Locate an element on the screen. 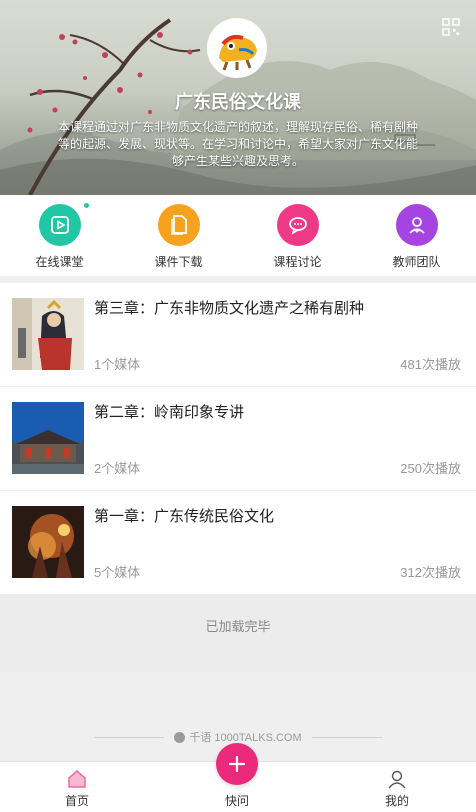 The width and height of the screenshot is (476, 812). teacher-icon is located at coordinates (416, 225).